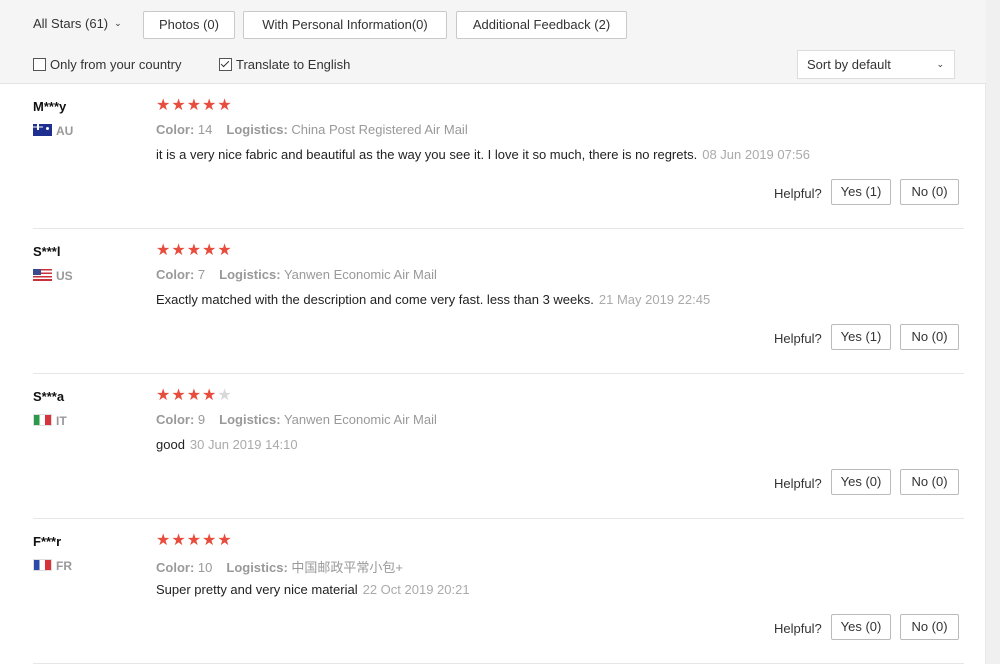 This screenshot has height=664, width=1000. What do you see at coordinates (416, 589) in the screenshot?
I see `review-date: 22 Oct 2019 20:21` at bounding box center [416, 589].